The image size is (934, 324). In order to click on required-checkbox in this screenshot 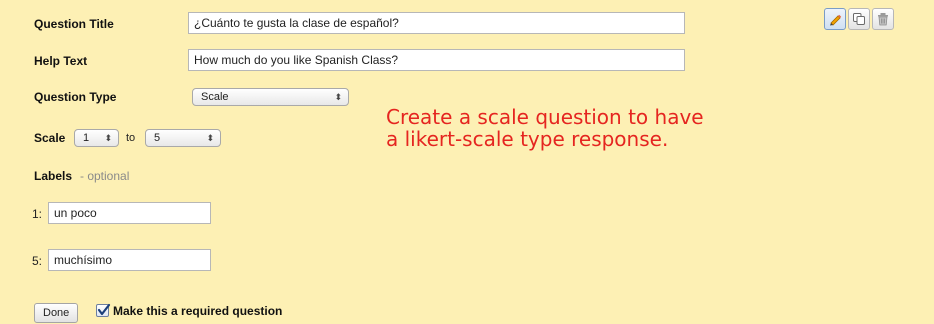, I will do `click(103, 310)`.